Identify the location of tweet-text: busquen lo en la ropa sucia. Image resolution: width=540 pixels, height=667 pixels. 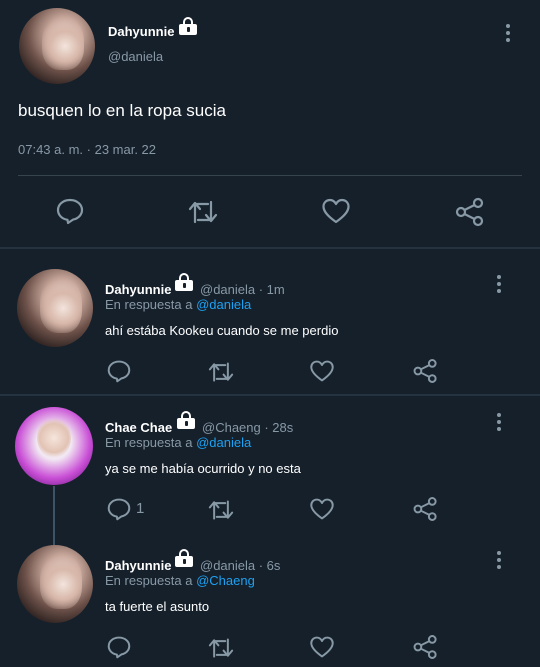
(122, 110).